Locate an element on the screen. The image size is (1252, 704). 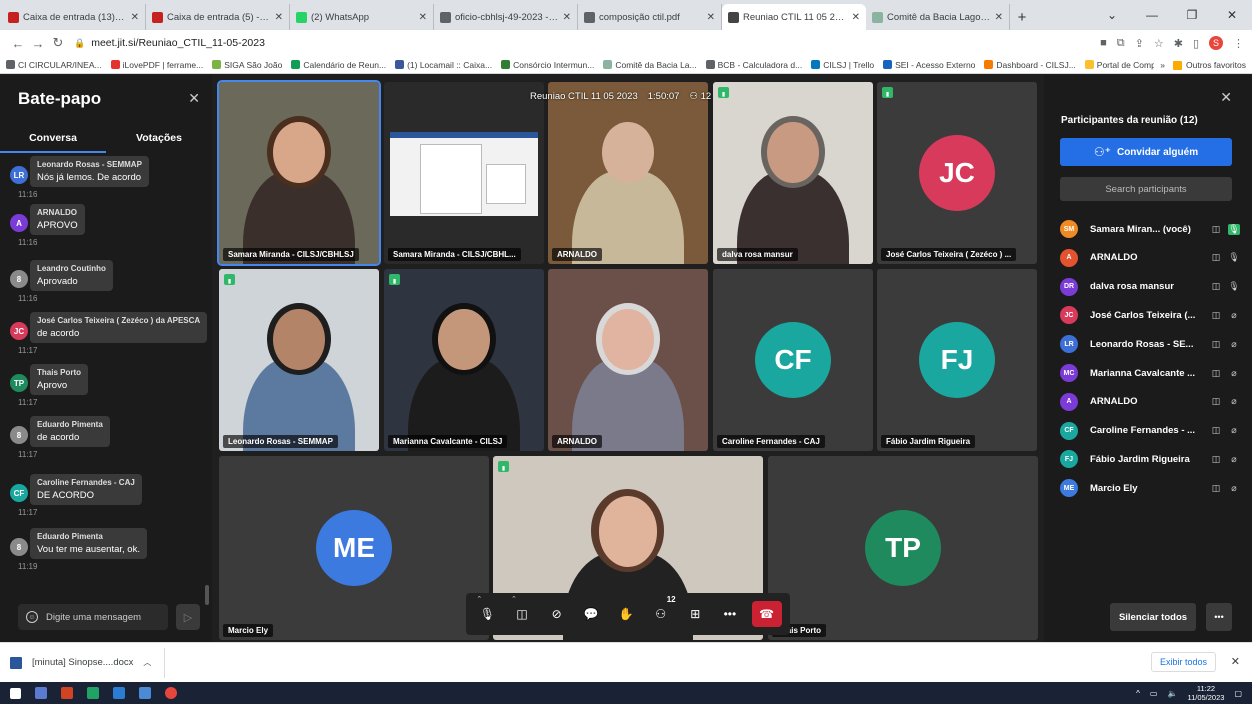
video-tile: ▮ Leonardo Rosas - SEMMAP is located at coordinates (299, 360).